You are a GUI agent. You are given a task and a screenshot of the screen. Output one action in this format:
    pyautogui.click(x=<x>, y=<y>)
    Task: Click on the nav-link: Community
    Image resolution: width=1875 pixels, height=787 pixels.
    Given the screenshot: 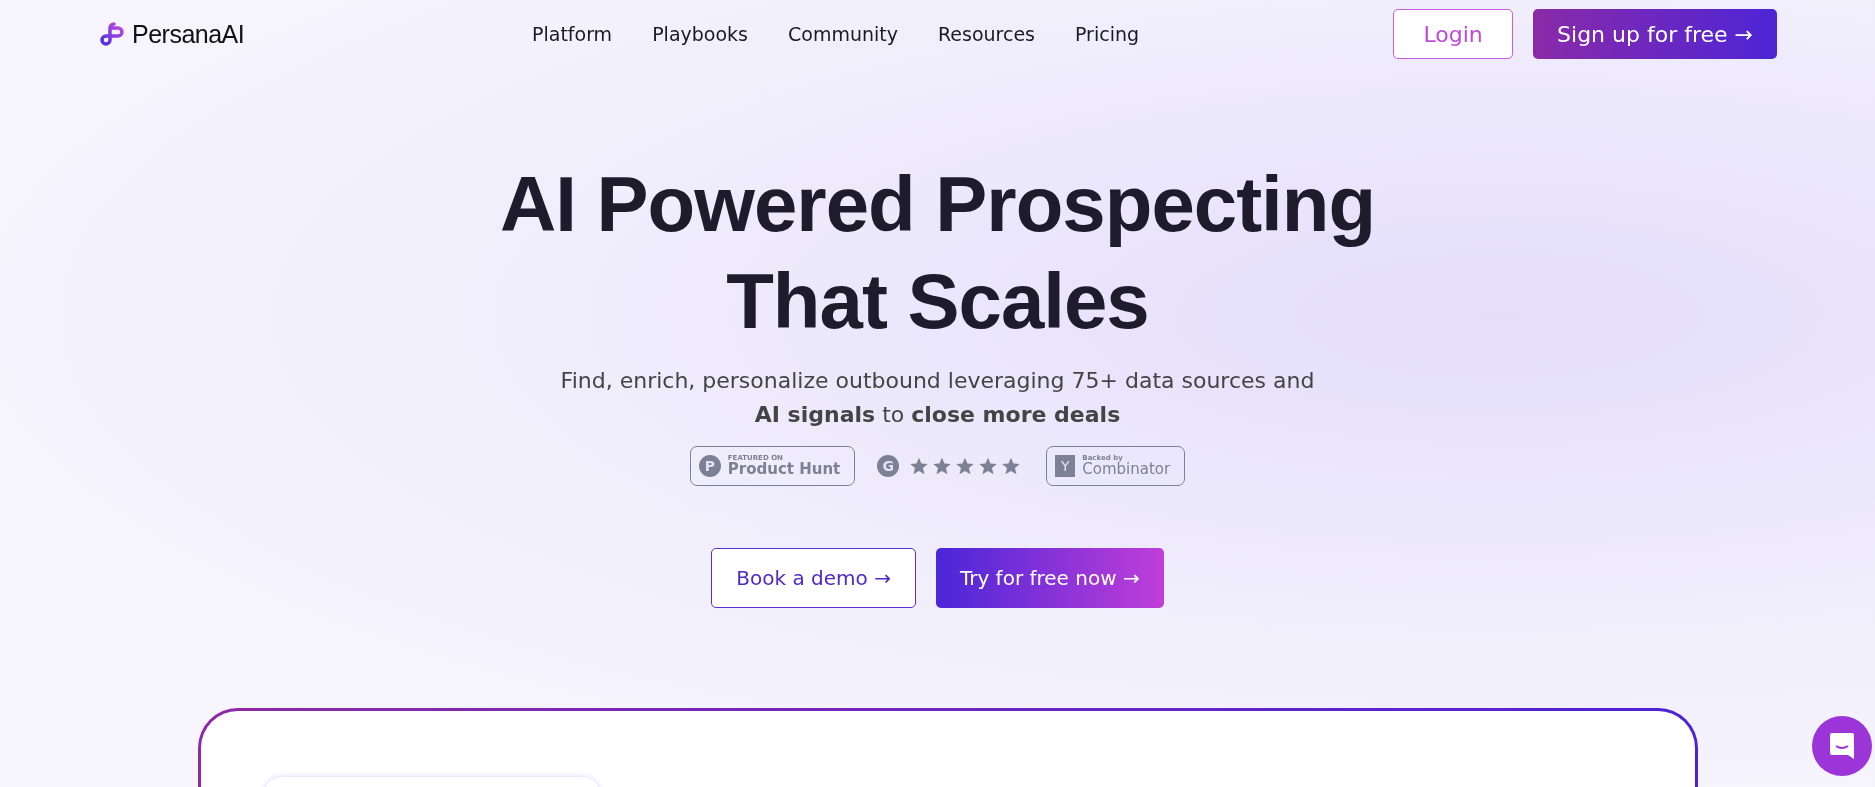 What is the action you would take?
    pyautogui.click(x=843, y=34)
    